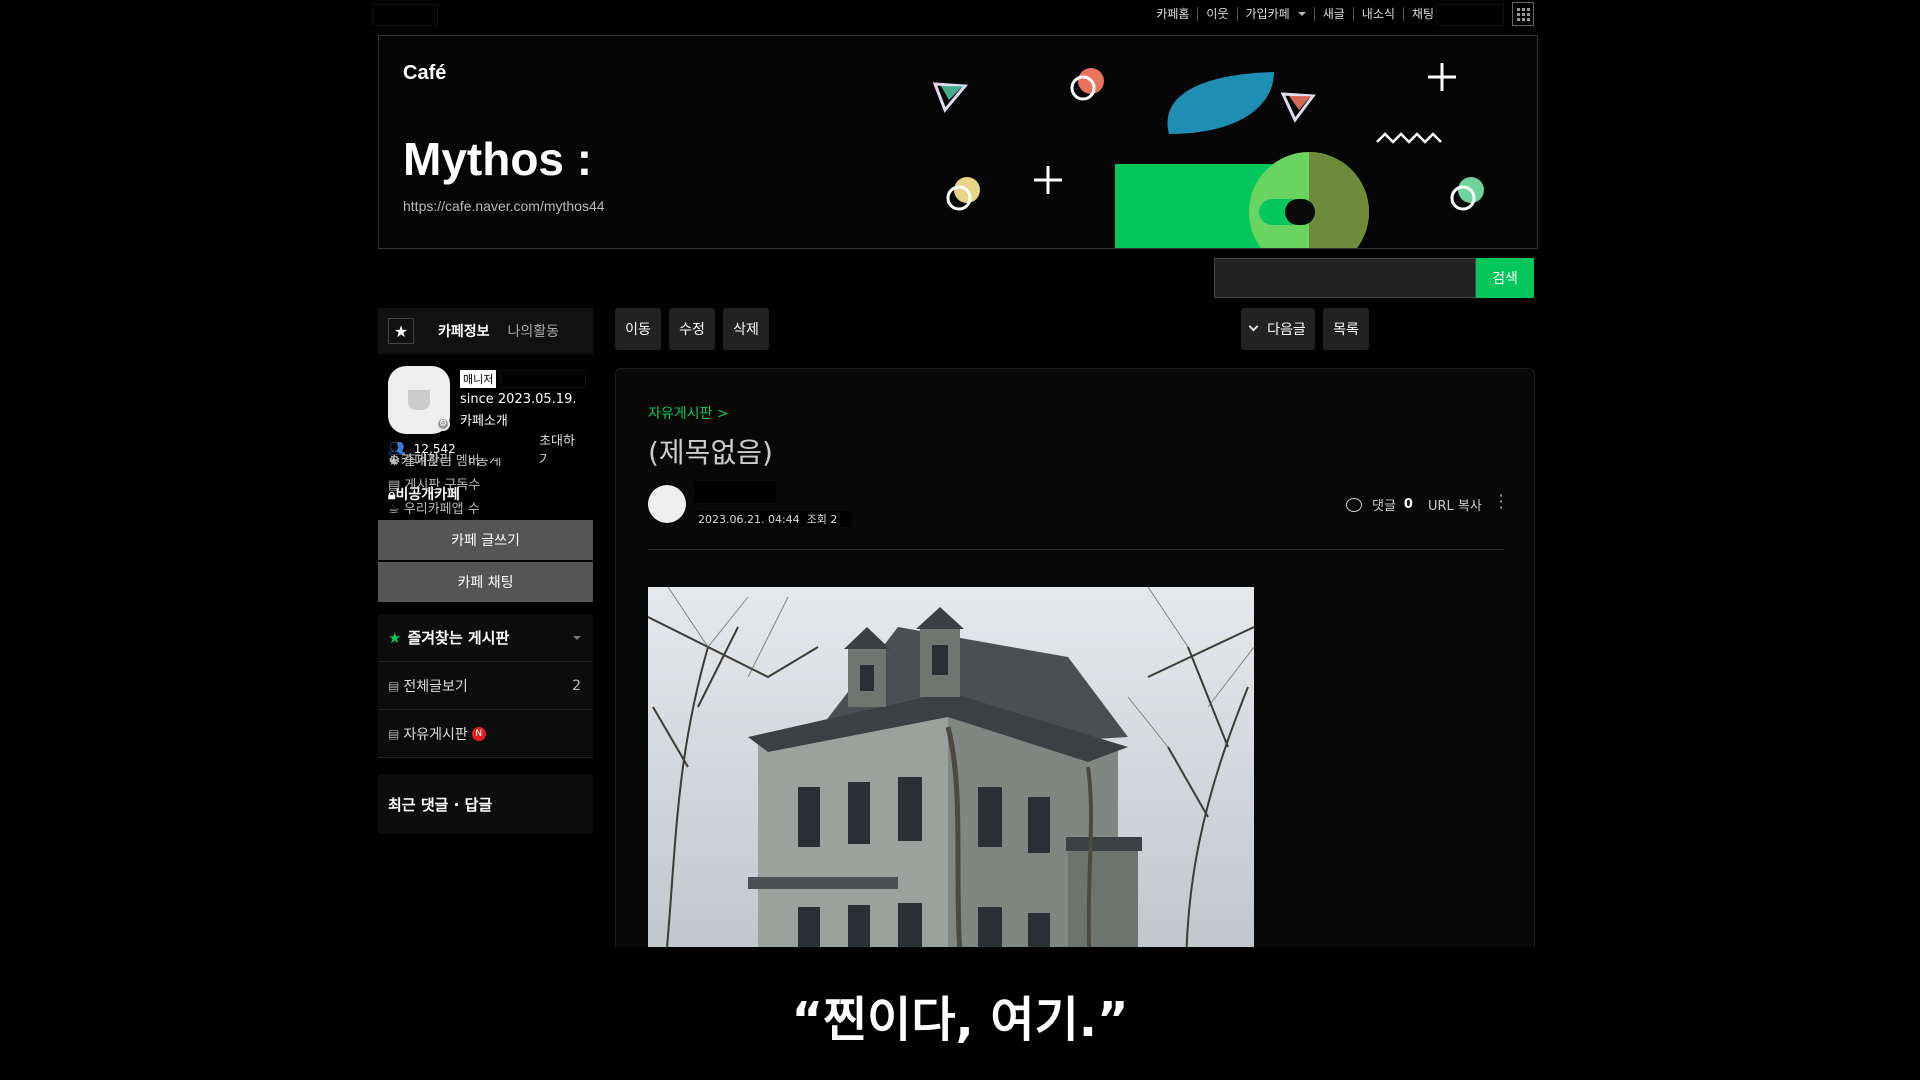  I want to click on stat-app-users: ☕︎ 우리카페앱 수, so click(434, 510).